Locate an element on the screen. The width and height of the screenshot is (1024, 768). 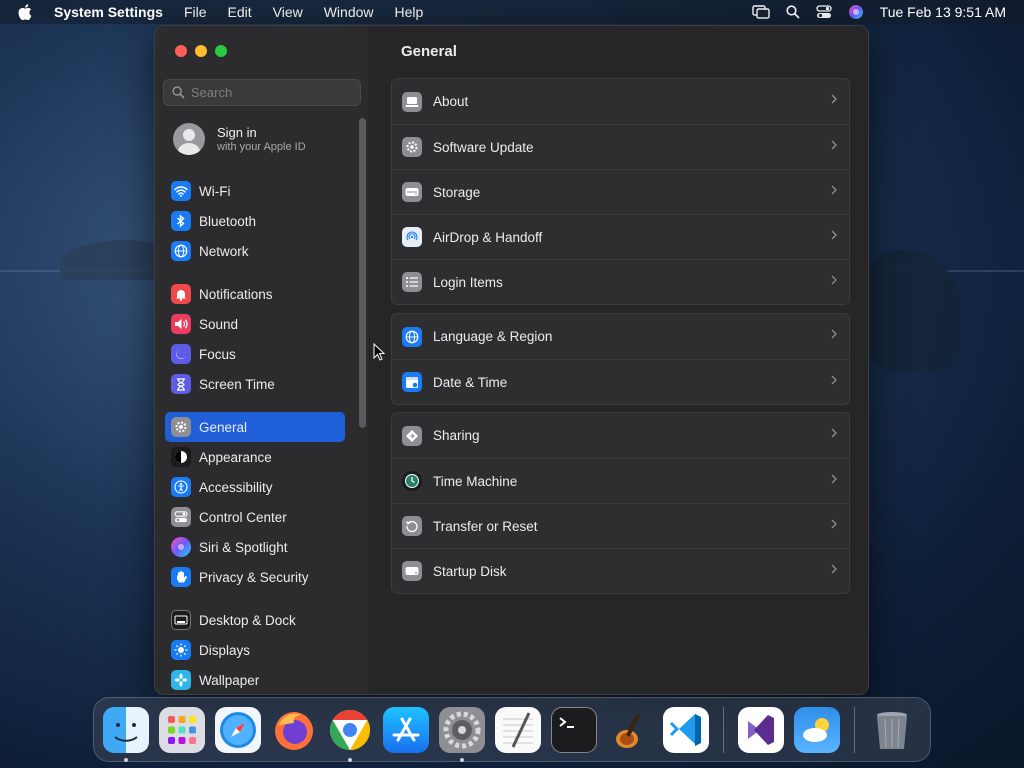
garageband-icon is located at coordinates (630, 730).